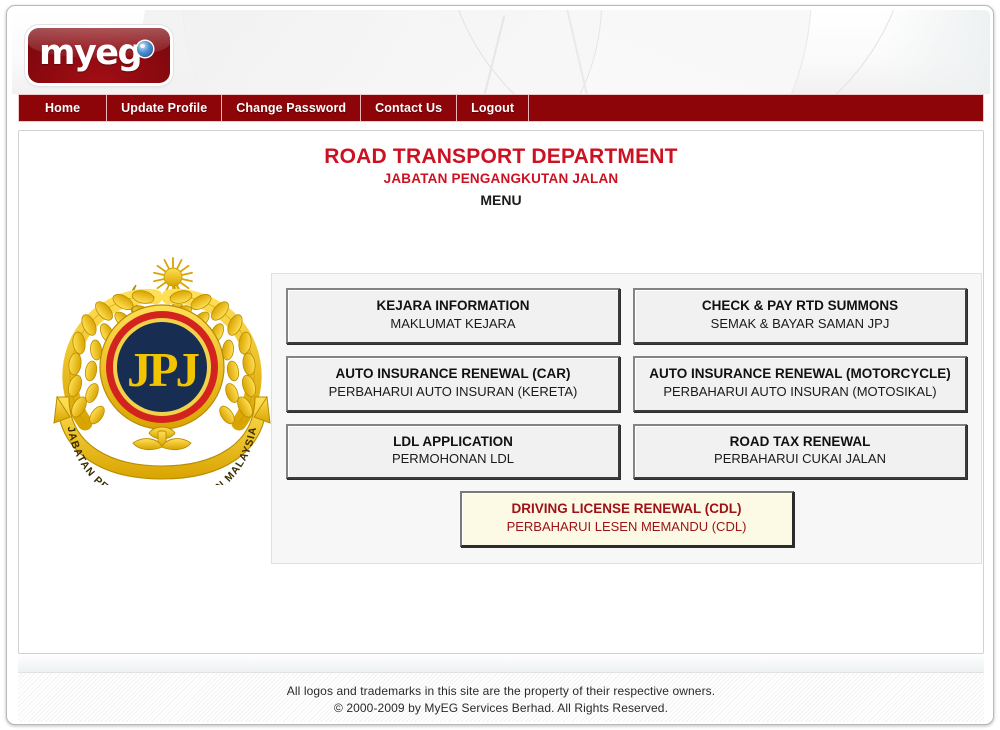 This screenshot has width=1000, height=730. What do you see at coordinates (453, 441) in the screenshot?
I see `ldl-application-label-en: LDL APPLICATION` at bounding box center [453, 441].